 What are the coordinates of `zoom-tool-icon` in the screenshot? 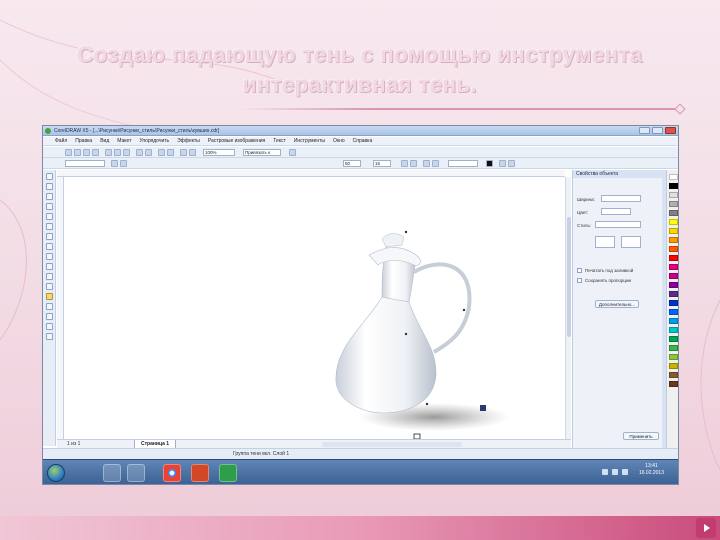 It's located at (49, 206).